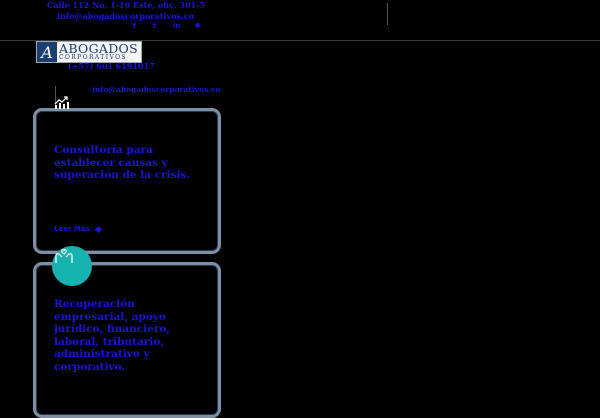 Image resolution: width=600 pixels, height=418 pixels. What do you see at coordinates (89, 52) in the screenshot?
I see `logo: A ABOGADOS CORPORATIVOS` at bounding box center [89, 52].